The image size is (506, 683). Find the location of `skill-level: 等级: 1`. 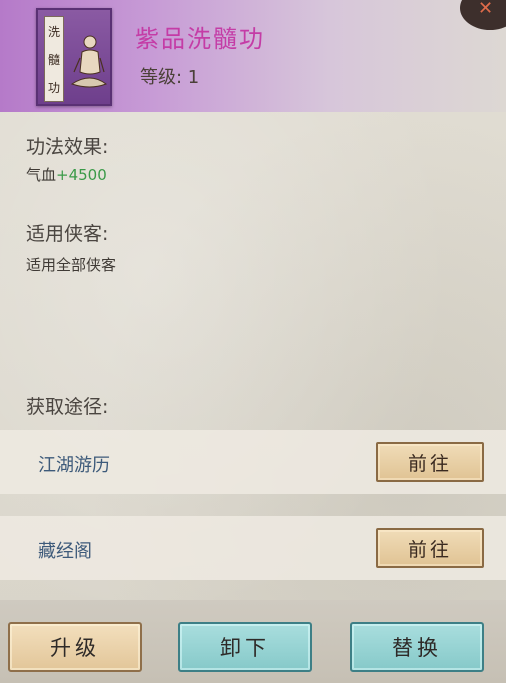

skill-level: 等级: 1 is located at coordinates (170, 77).